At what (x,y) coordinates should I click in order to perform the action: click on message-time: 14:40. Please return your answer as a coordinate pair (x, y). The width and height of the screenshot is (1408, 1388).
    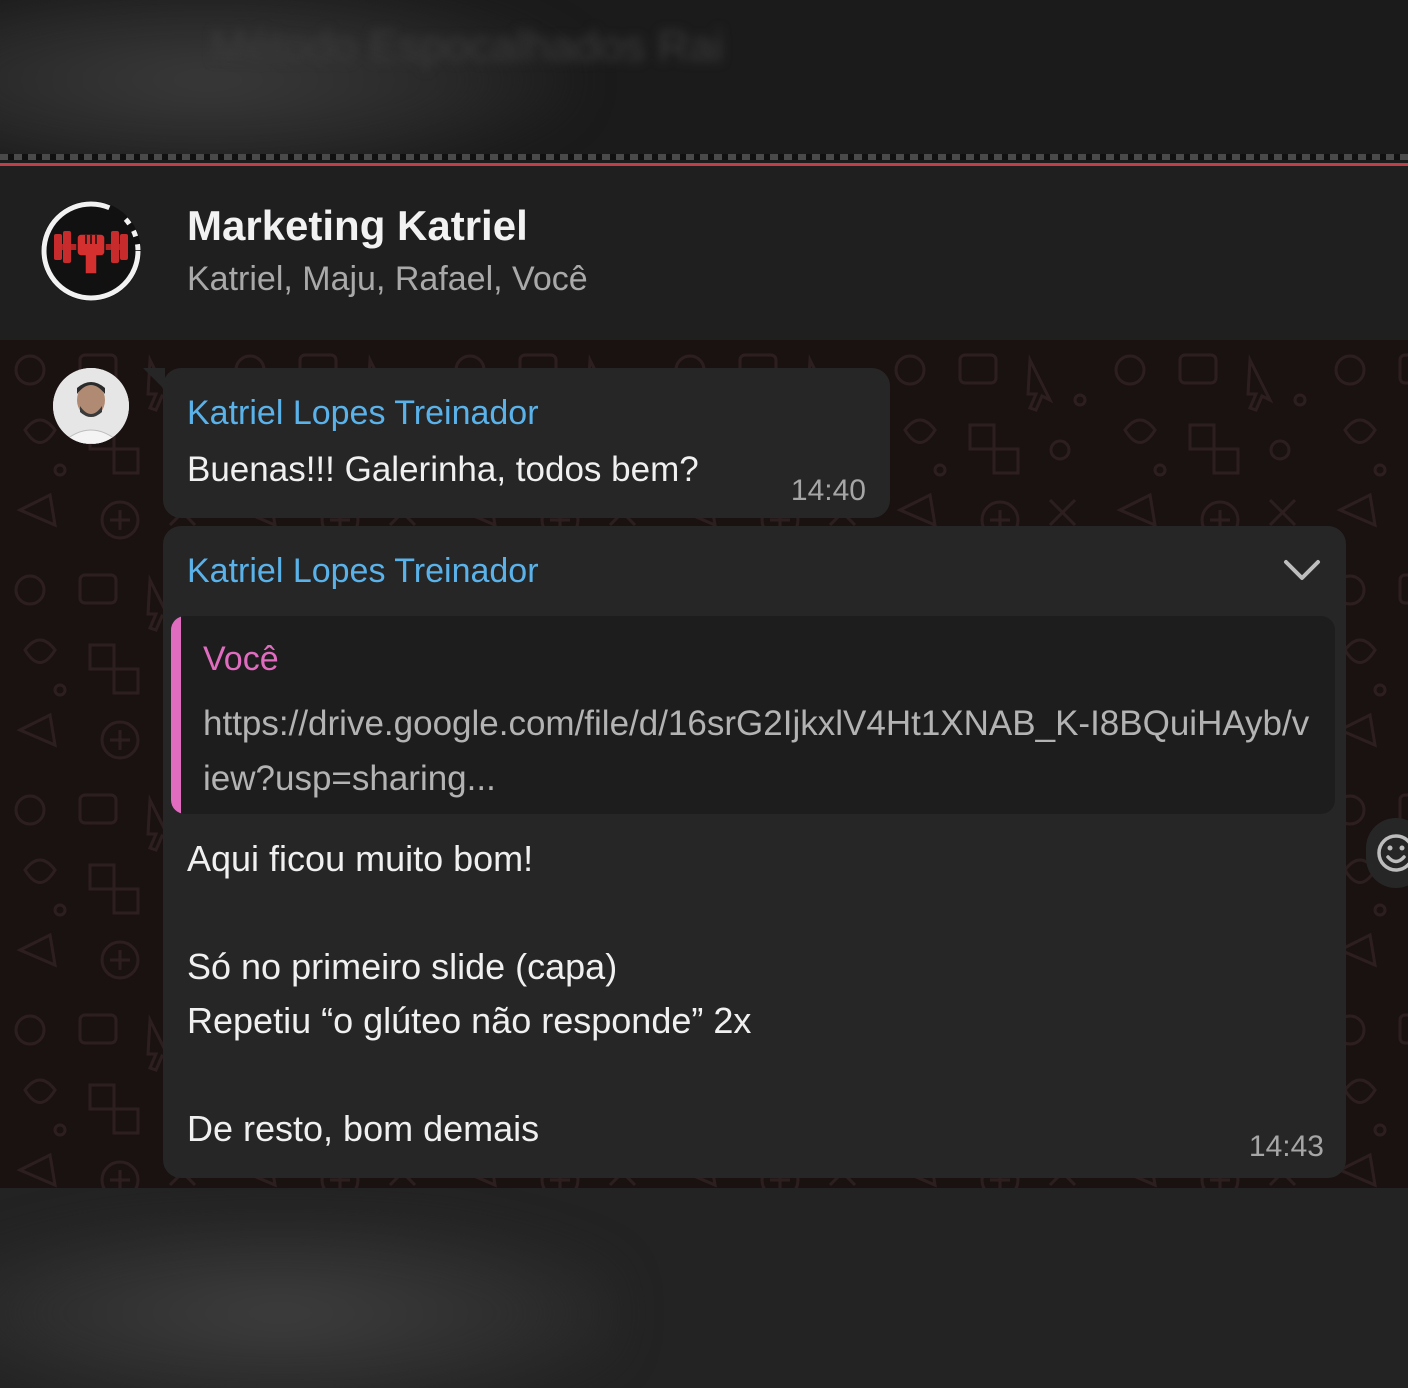
    Looking at the image, I should click on (828, 490).